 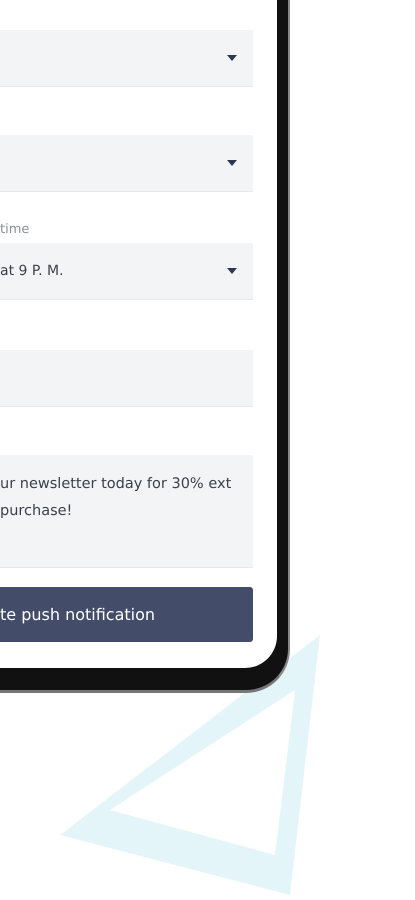 I want to click on dropdown-field: at 9 P. M., so click(x=126, y=271).